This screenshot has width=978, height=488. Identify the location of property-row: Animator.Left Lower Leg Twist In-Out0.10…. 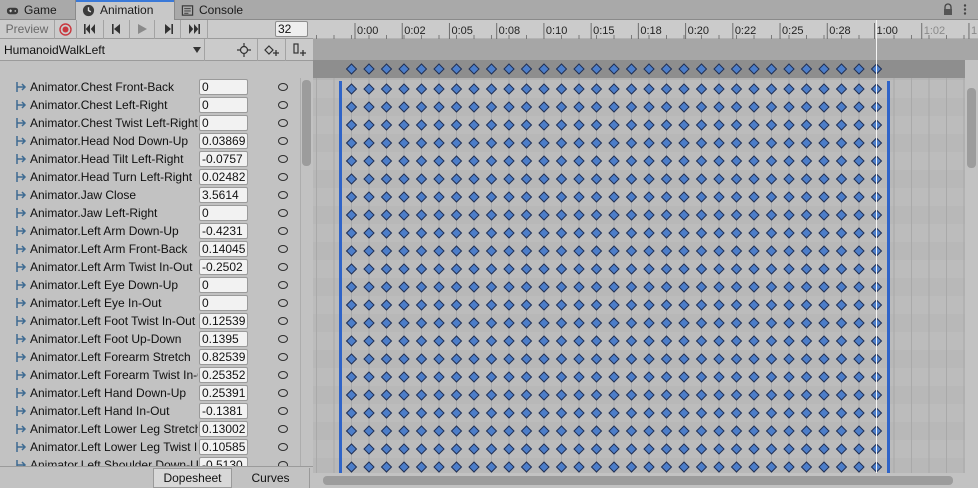
(150, 447).